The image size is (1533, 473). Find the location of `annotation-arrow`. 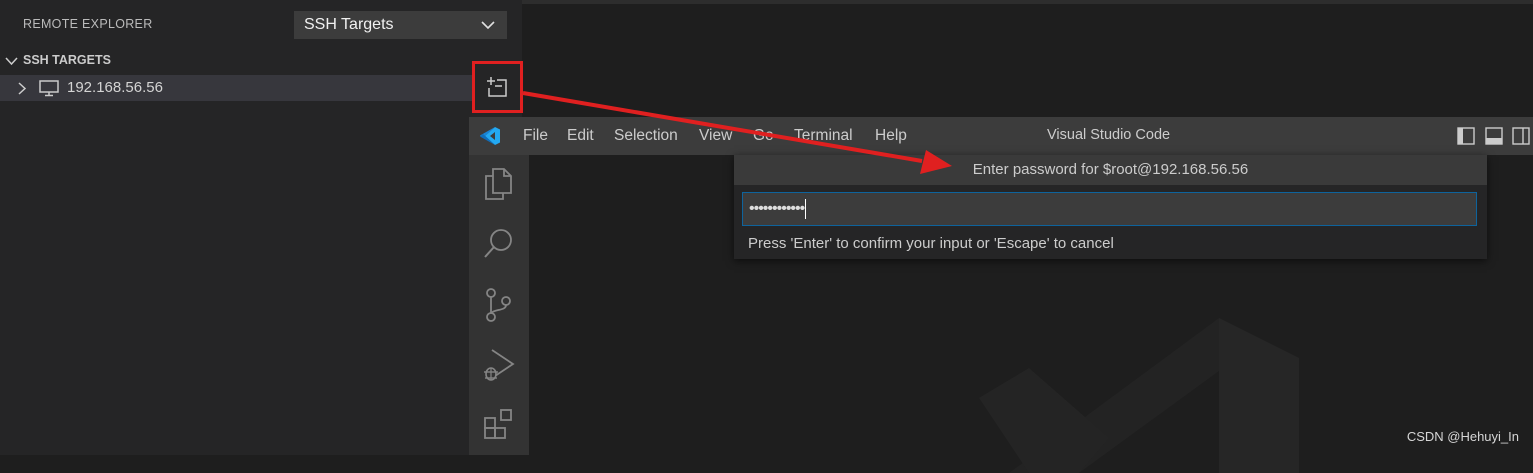

annotation-arrow is located at coordinates (737, 132).